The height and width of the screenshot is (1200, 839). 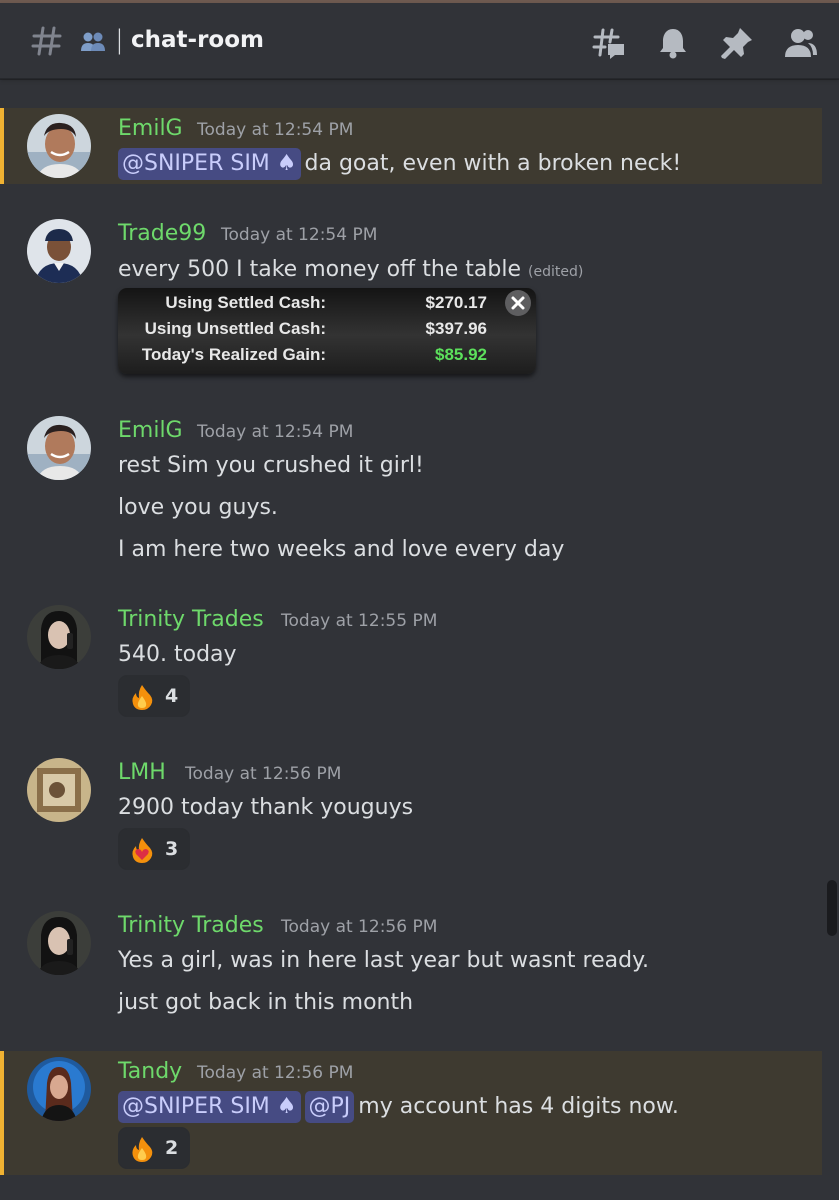 I want to click on attachment-label: Today's Realized Gain:, so click(x=233, y=354).